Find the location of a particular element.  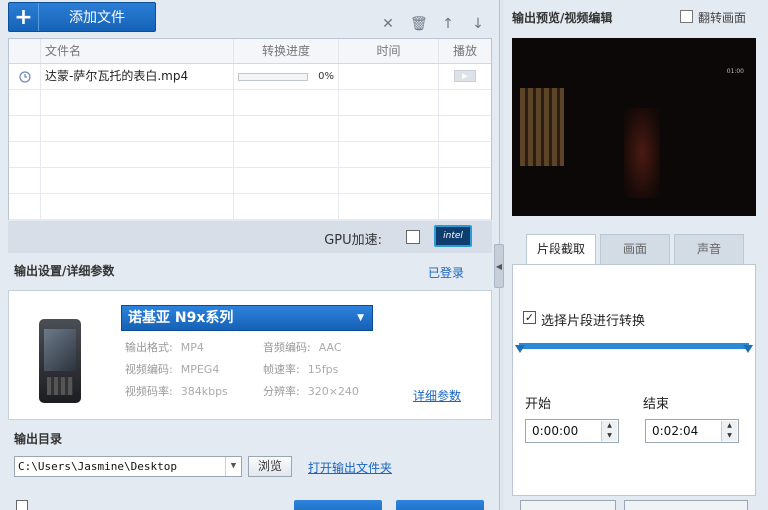

video-timestamp: 01:00 is located at coordinates (735, 71).